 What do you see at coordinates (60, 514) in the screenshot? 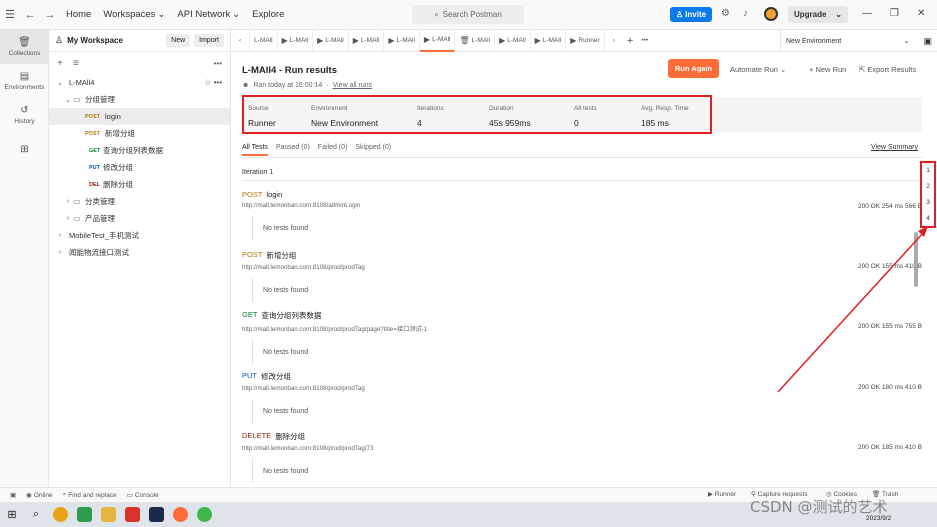
I see `chrome-icon` at bounding box center [60, 514].